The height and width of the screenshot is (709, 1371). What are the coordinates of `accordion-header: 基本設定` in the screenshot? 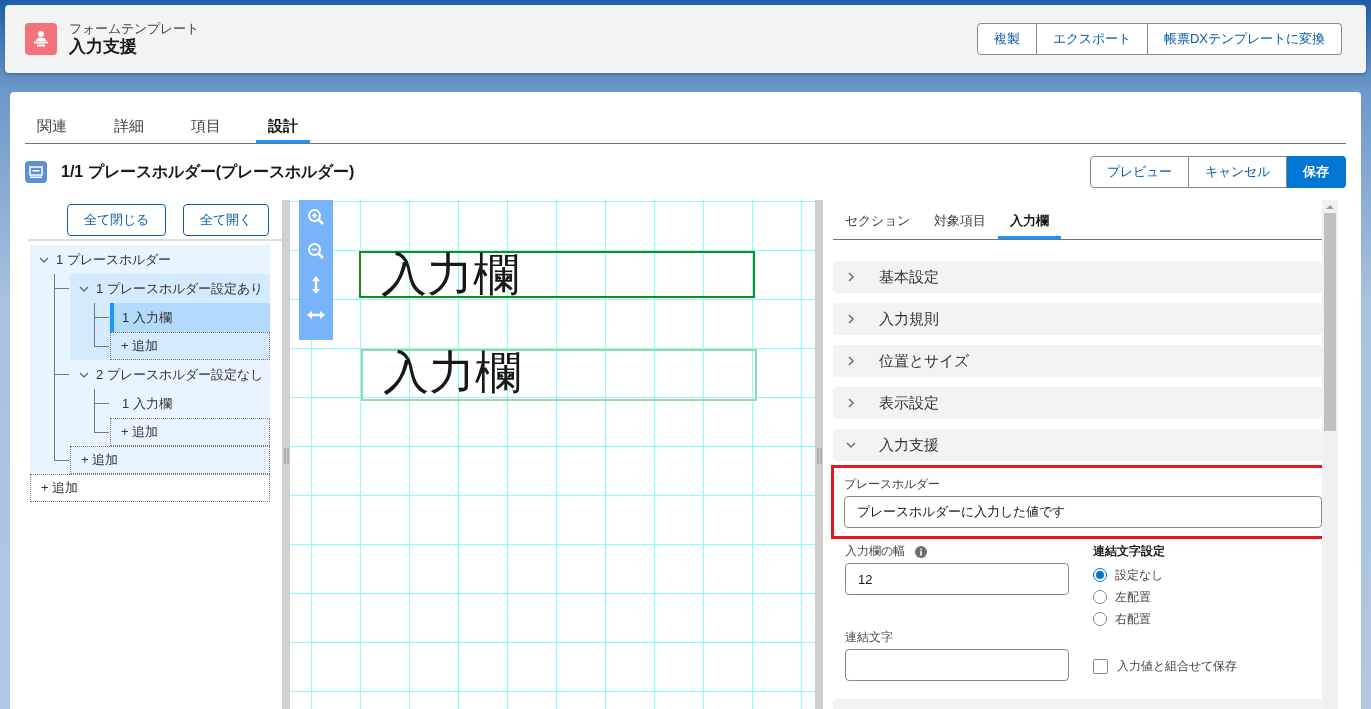 It's located at (1077, 277).